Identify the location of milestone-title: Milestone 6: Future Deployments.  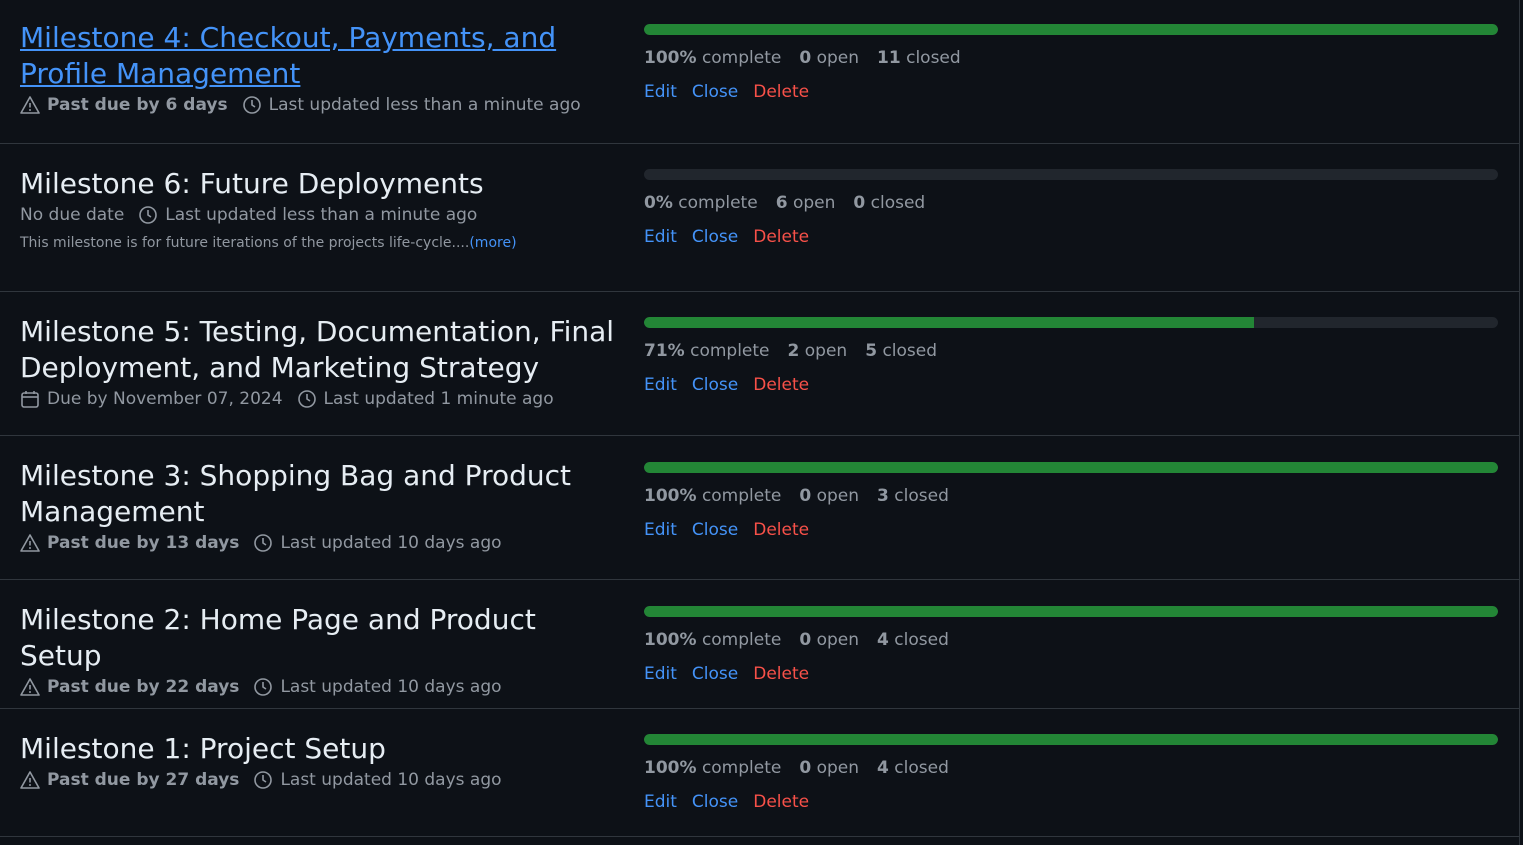
(320, 184).